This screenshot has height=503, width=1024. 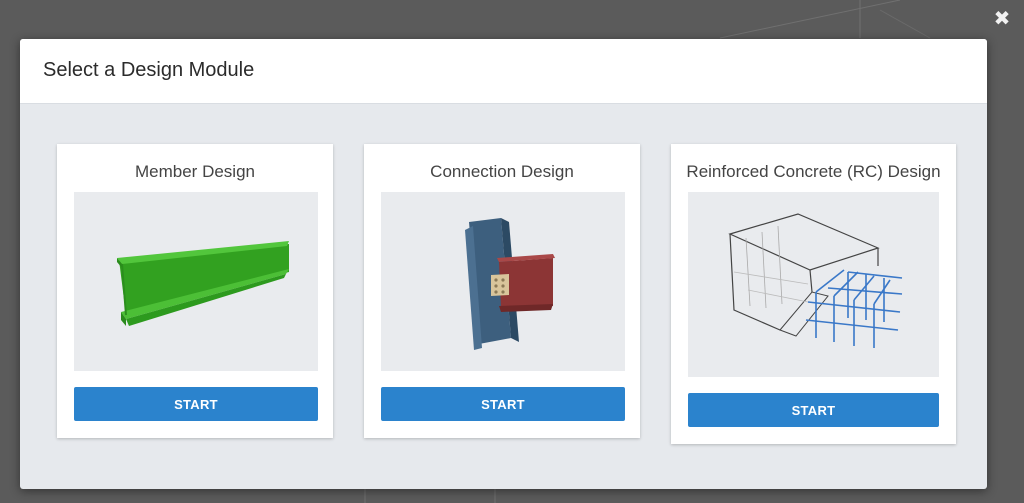 What do you see at coordinates (503, 281) in the screenshot?
I see `steel-connection-image` at bounding box center [503, 281].